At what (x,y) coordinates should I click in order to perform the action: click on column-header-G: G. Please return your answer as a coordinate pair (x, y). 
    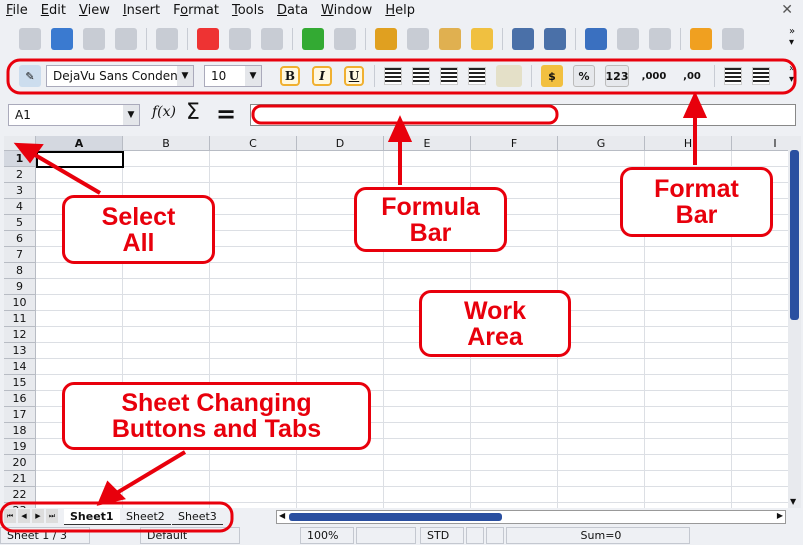
    Looking at the image, I should click on (601, 143).